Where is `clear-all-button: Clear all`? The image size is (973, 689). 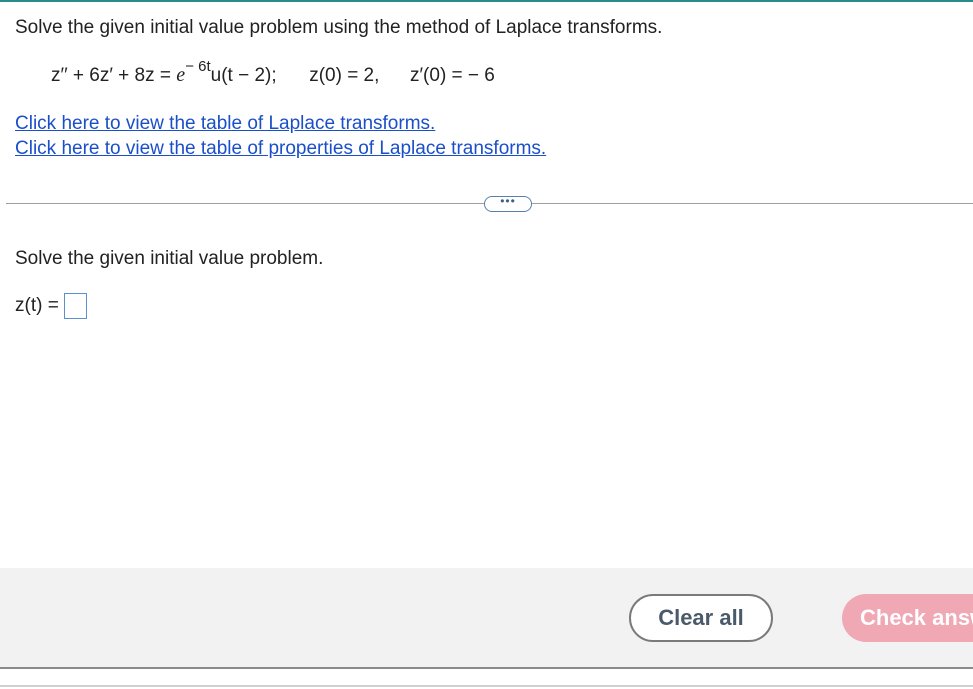 clear-all-button: Clear all is located at coordinates (701, 618).